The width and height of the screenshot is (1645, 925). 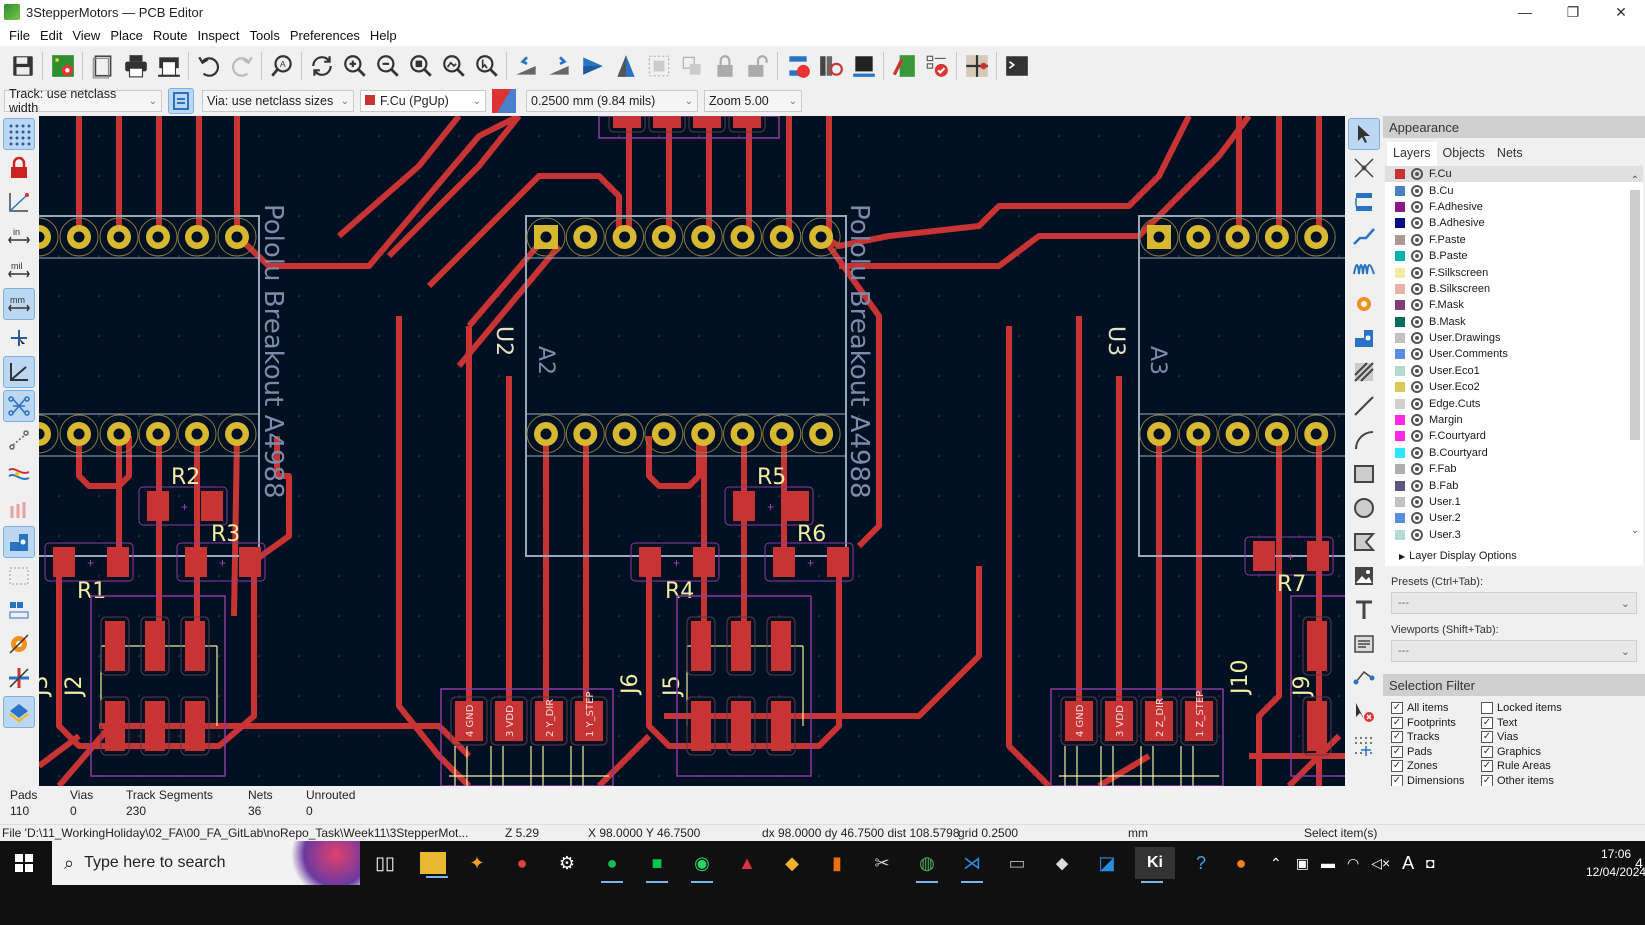 I want to click on camera-icon: ▣, so click(x=1302, y=863).